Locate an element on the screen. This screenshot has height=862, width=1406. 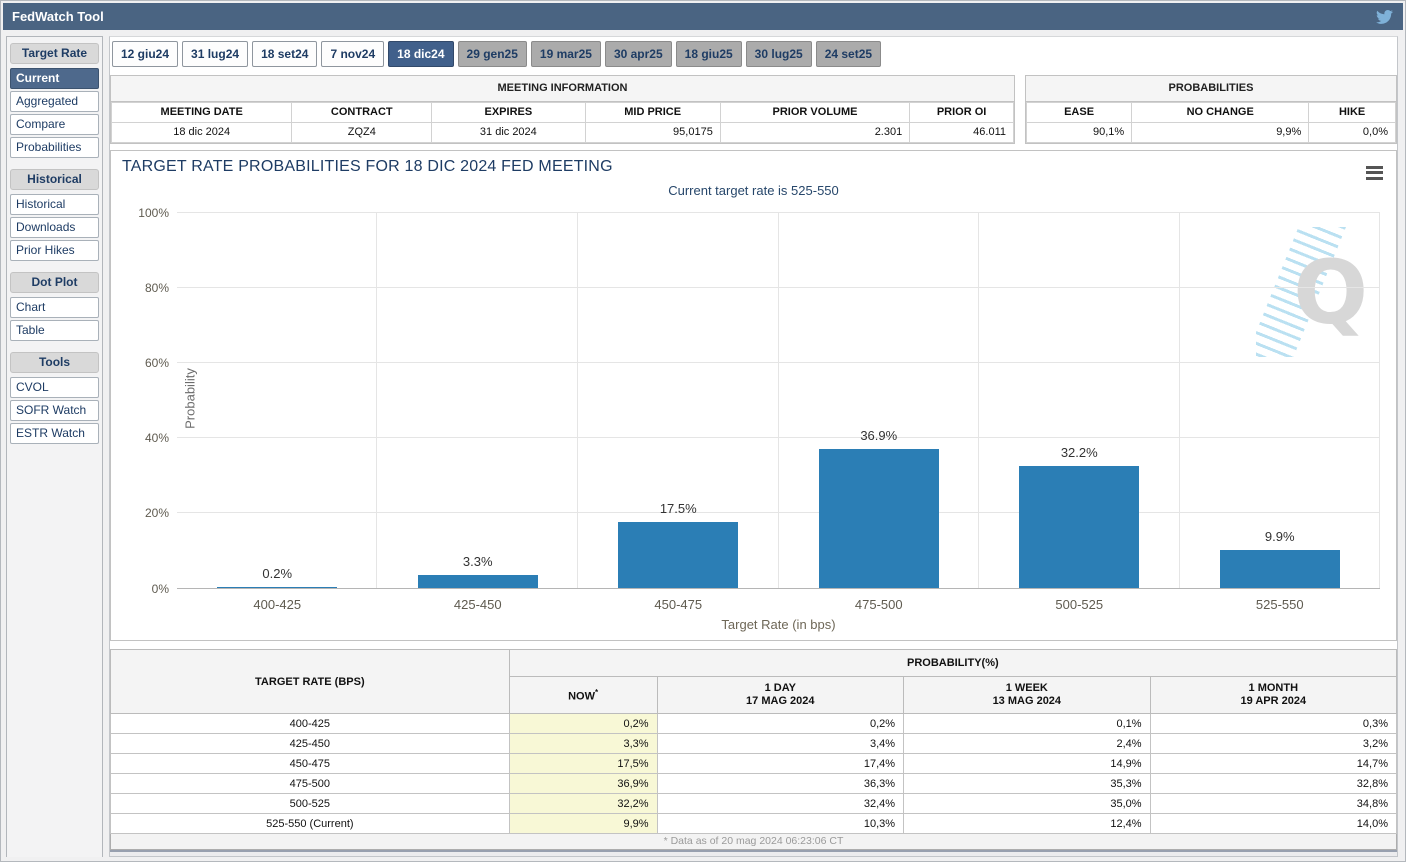
tab-30-apr25: 30 apr25 is located at coordinates (638, 54).